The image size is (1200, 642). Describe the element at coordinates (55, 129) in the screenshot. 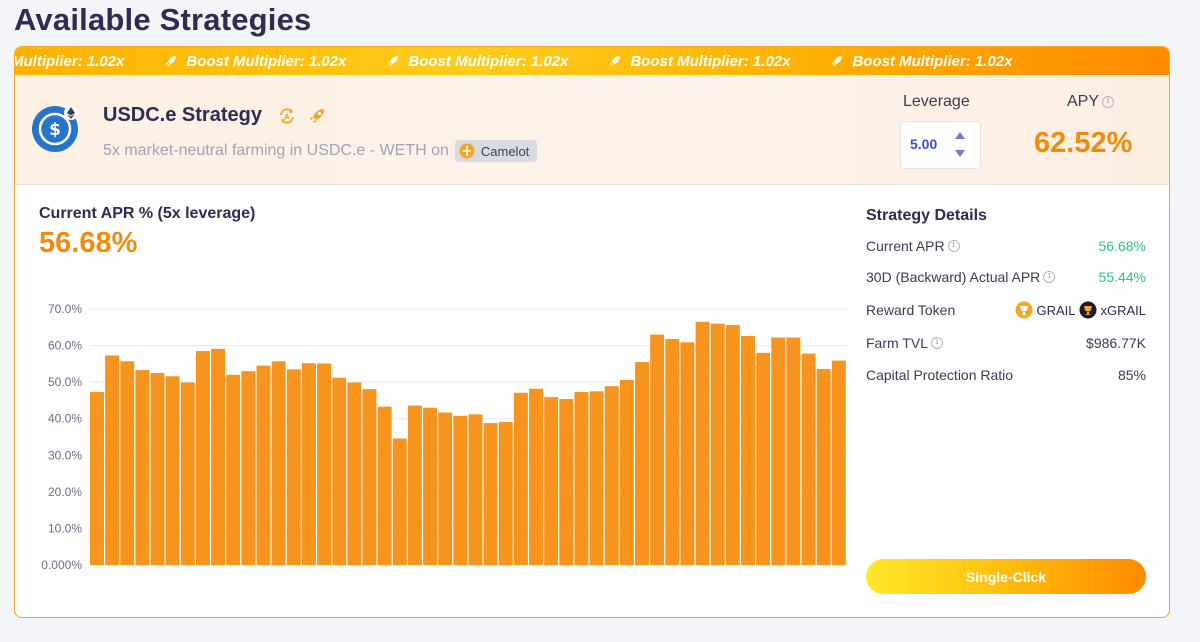

I see `usdc-icon: $` at that location.